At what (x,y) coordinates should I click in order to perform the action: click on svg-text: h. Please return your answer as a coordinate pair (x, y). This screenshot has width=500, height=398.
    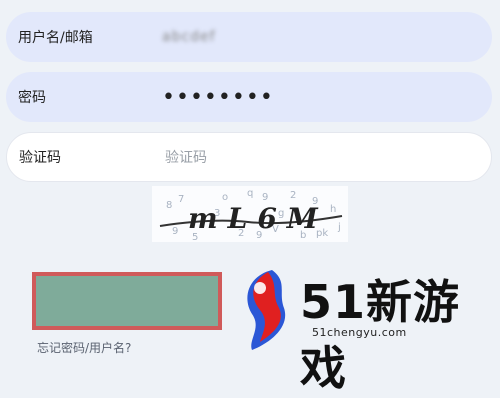
    Looking at the image, I should click on (333, 209).